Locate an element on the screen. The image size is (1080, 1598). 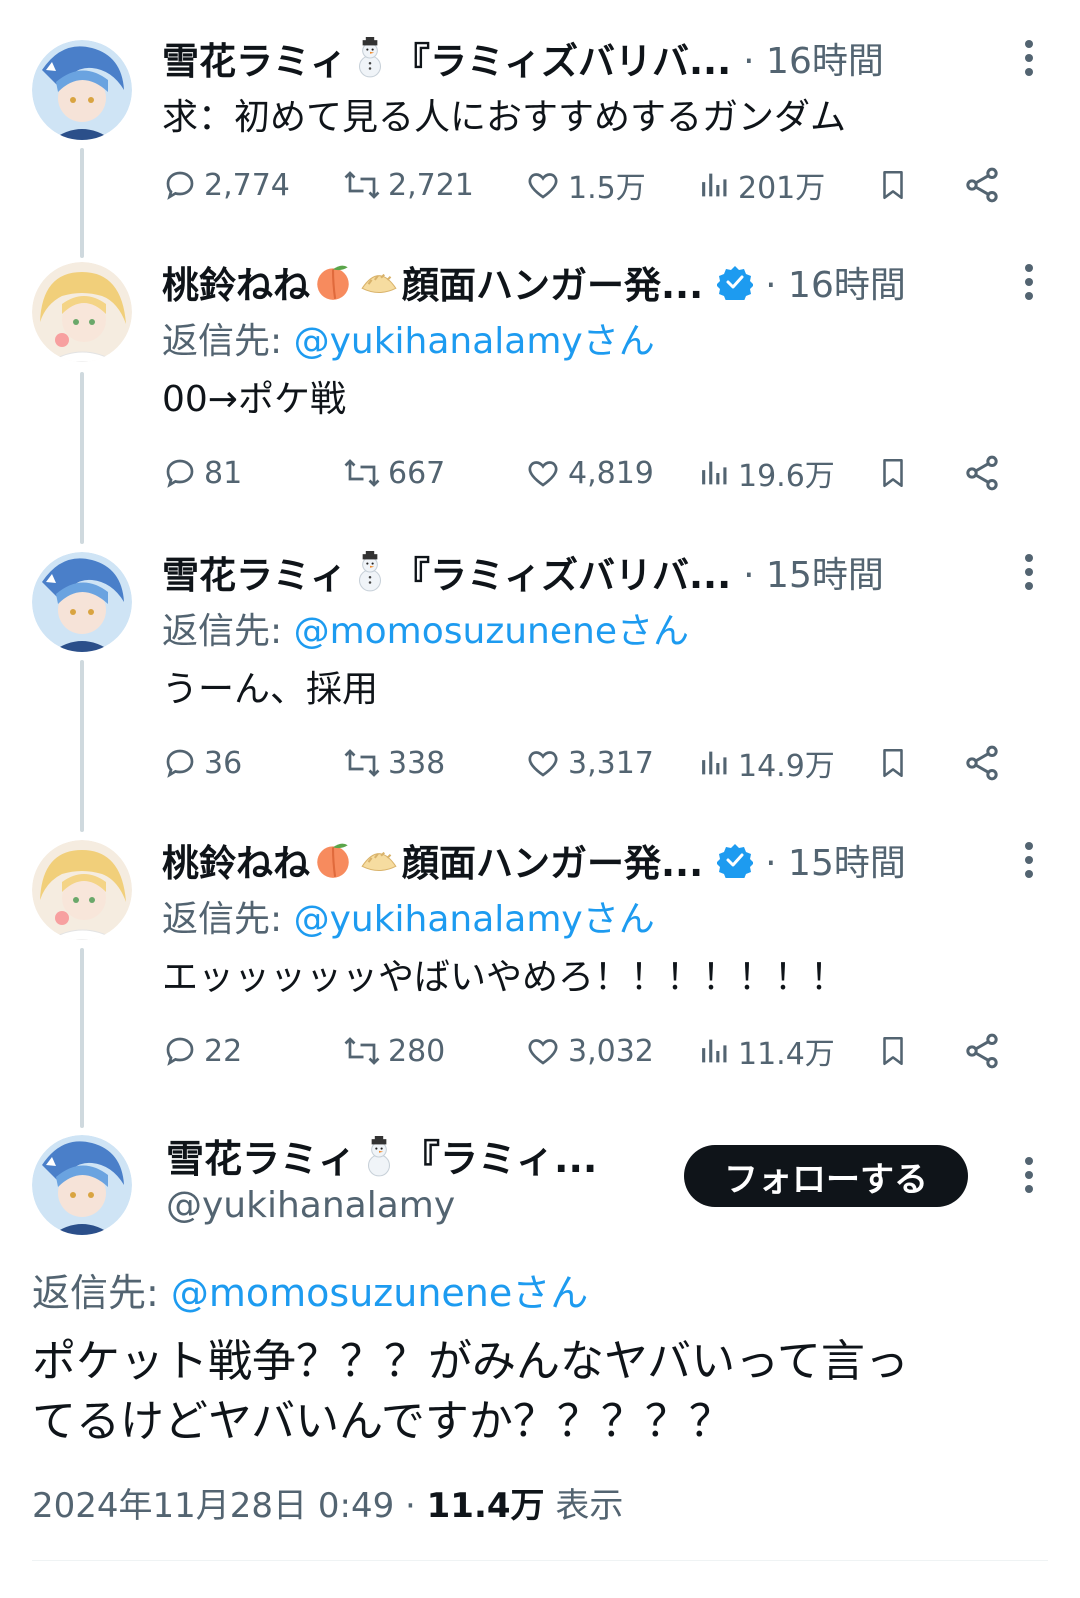
retweet-button: 667 is located at coordinates (393, 473).